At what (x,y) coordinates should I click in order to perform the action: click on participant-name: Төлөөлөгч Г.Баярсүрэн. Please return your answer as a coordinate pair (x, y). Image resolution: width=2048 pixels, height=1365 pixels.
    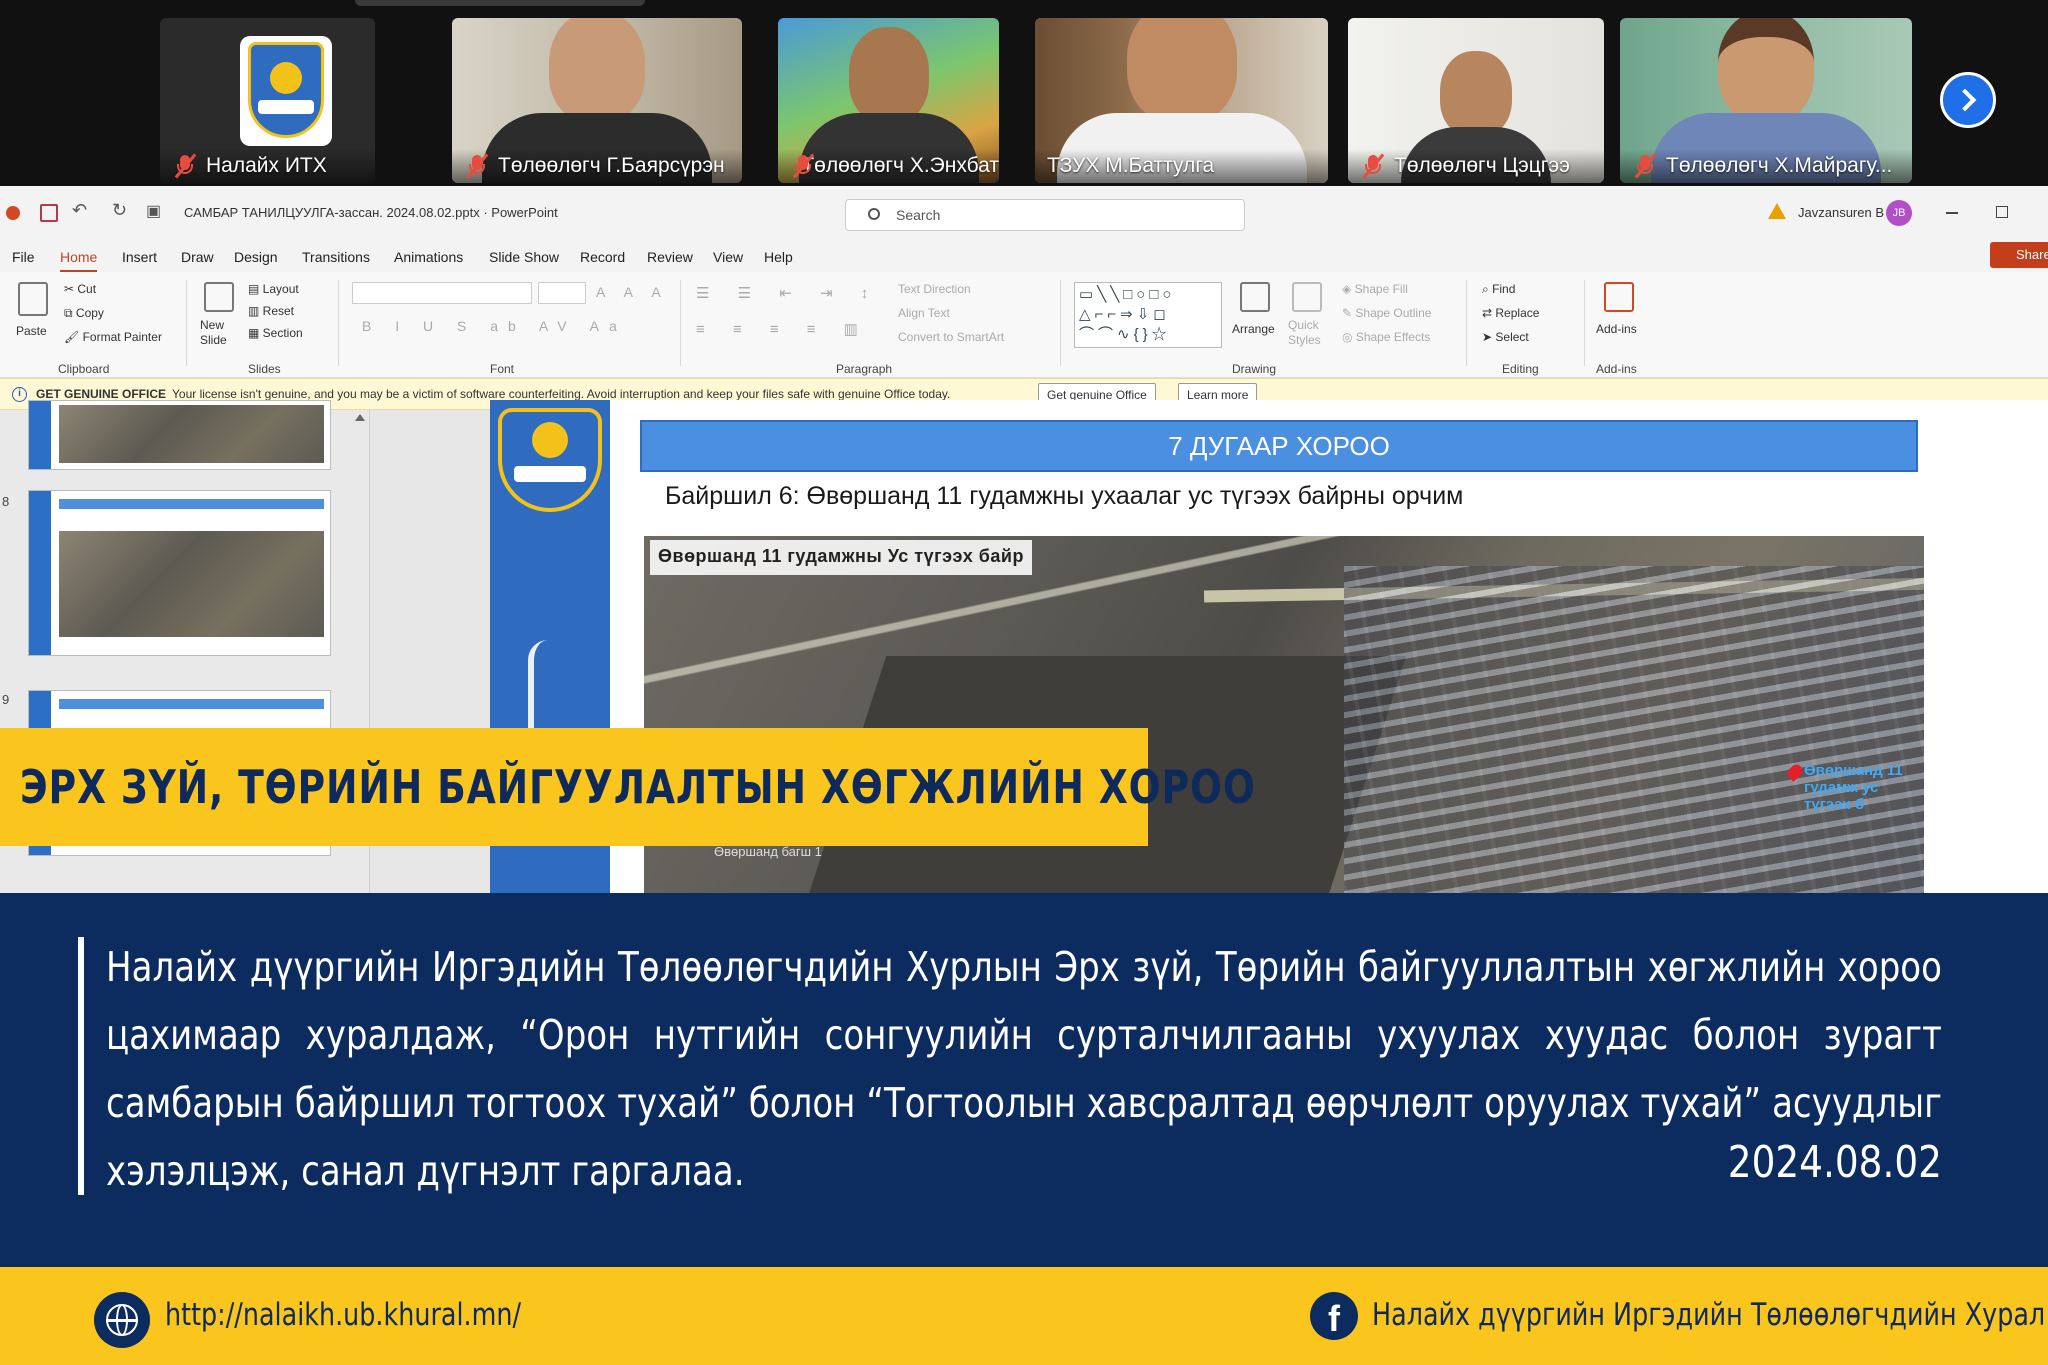
    Looking at the image, I should click on (611, 165).